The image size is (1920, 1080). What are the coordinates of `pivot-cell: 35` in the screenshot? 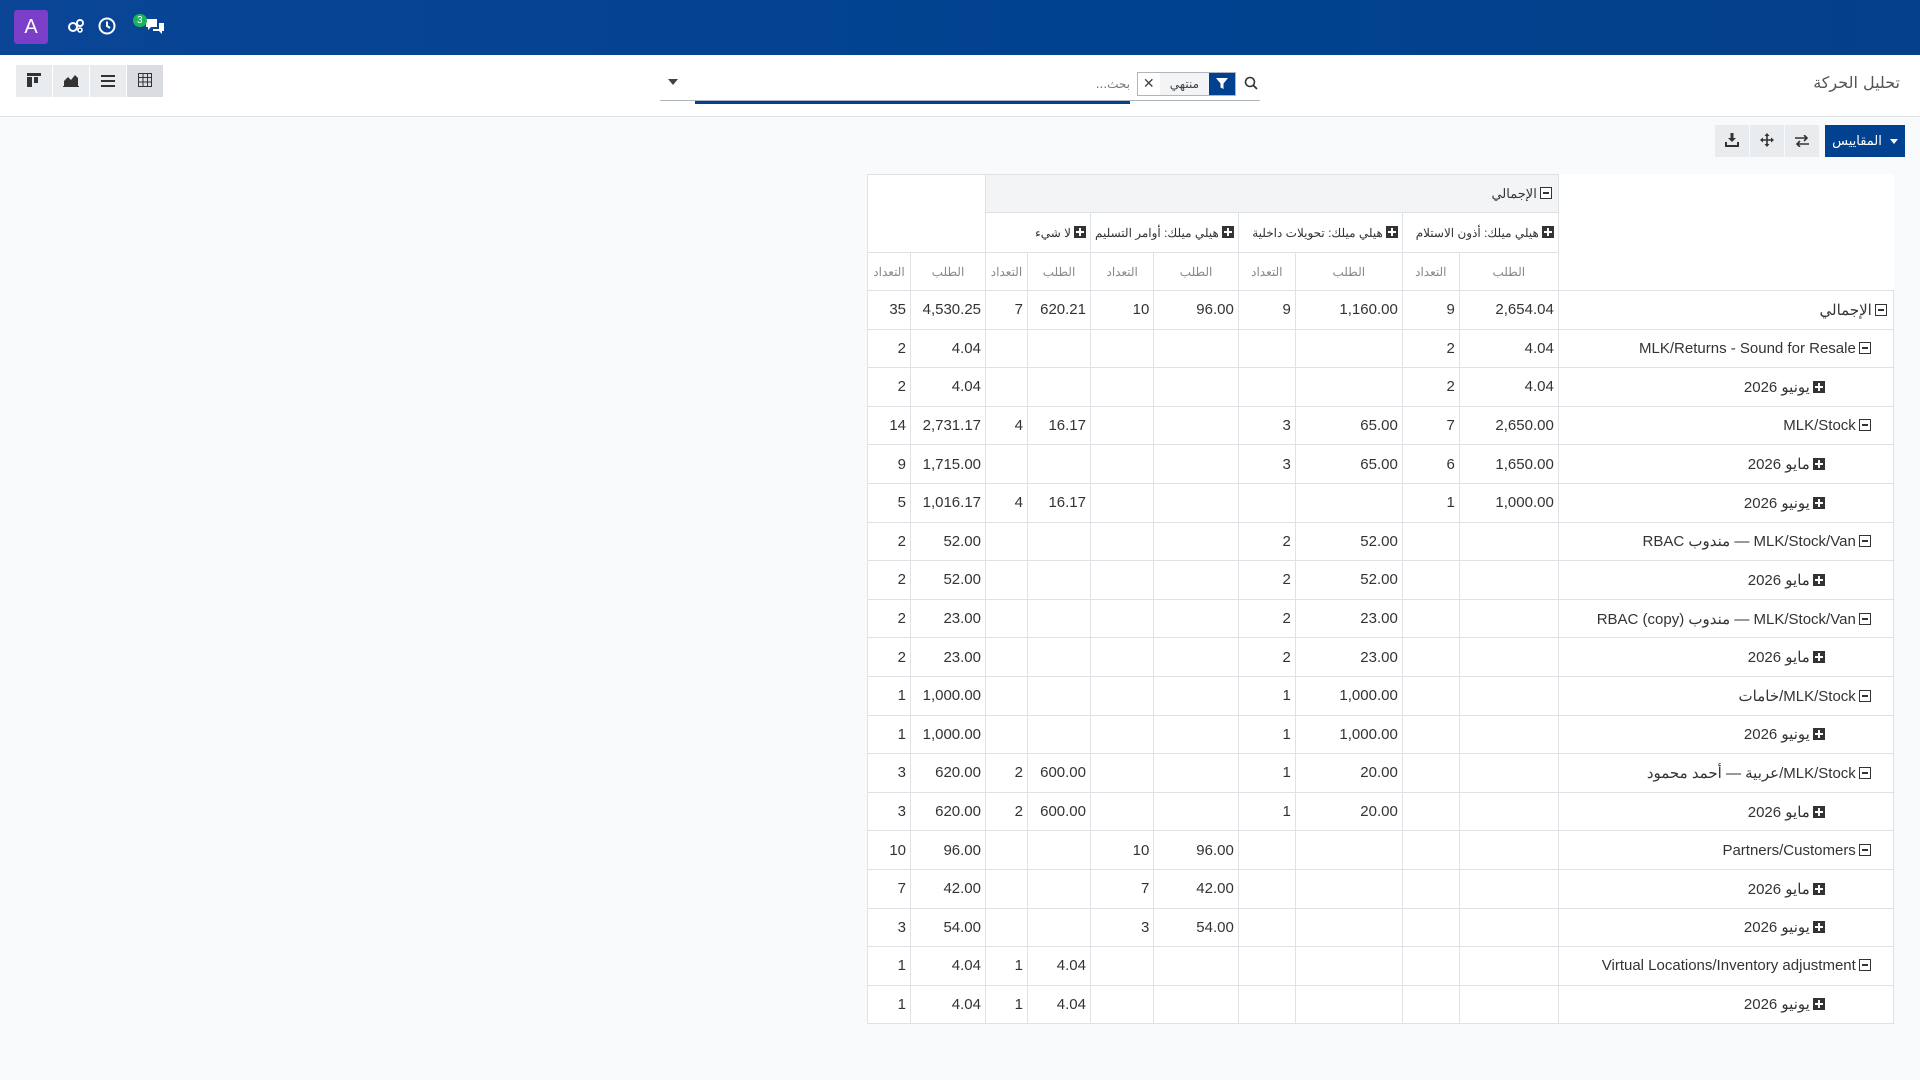 It's located at (889, 310).